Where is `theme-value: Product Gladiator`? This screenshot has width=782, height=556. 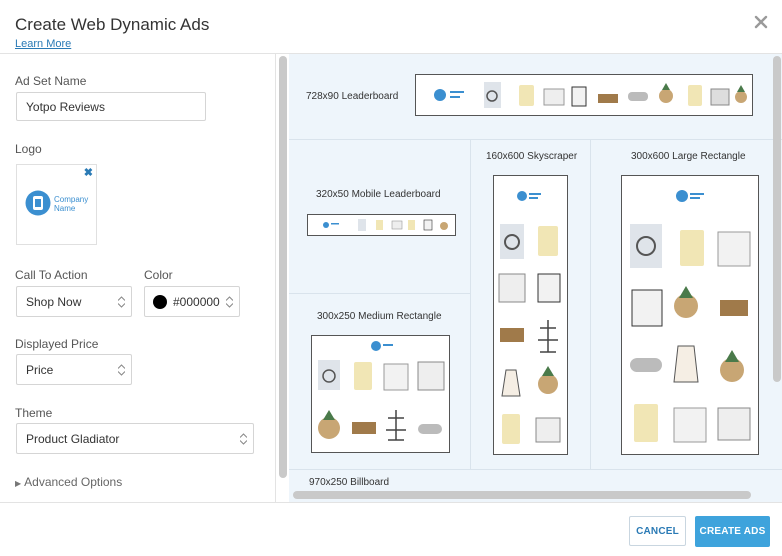 theme-value: Product Gladiator is located at coordinates (73, 438).